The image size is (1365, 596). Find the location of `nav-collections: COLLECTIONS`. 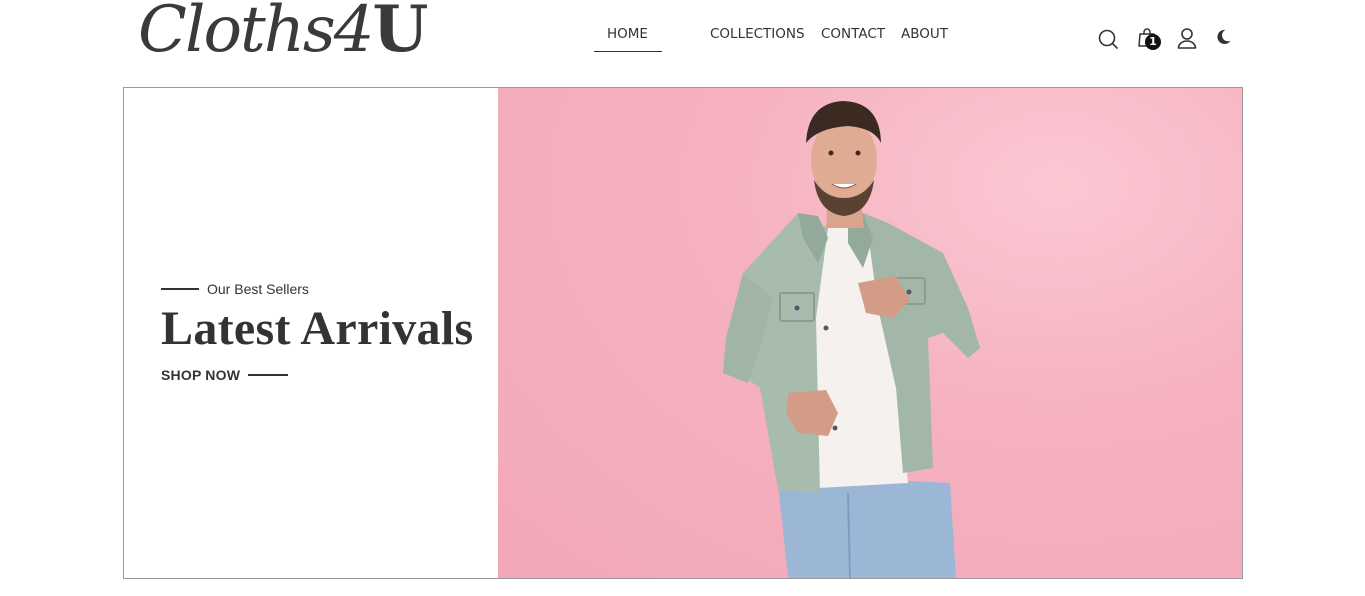

nav-collections: COLLECTIONS is located at coordinates (757, 34).